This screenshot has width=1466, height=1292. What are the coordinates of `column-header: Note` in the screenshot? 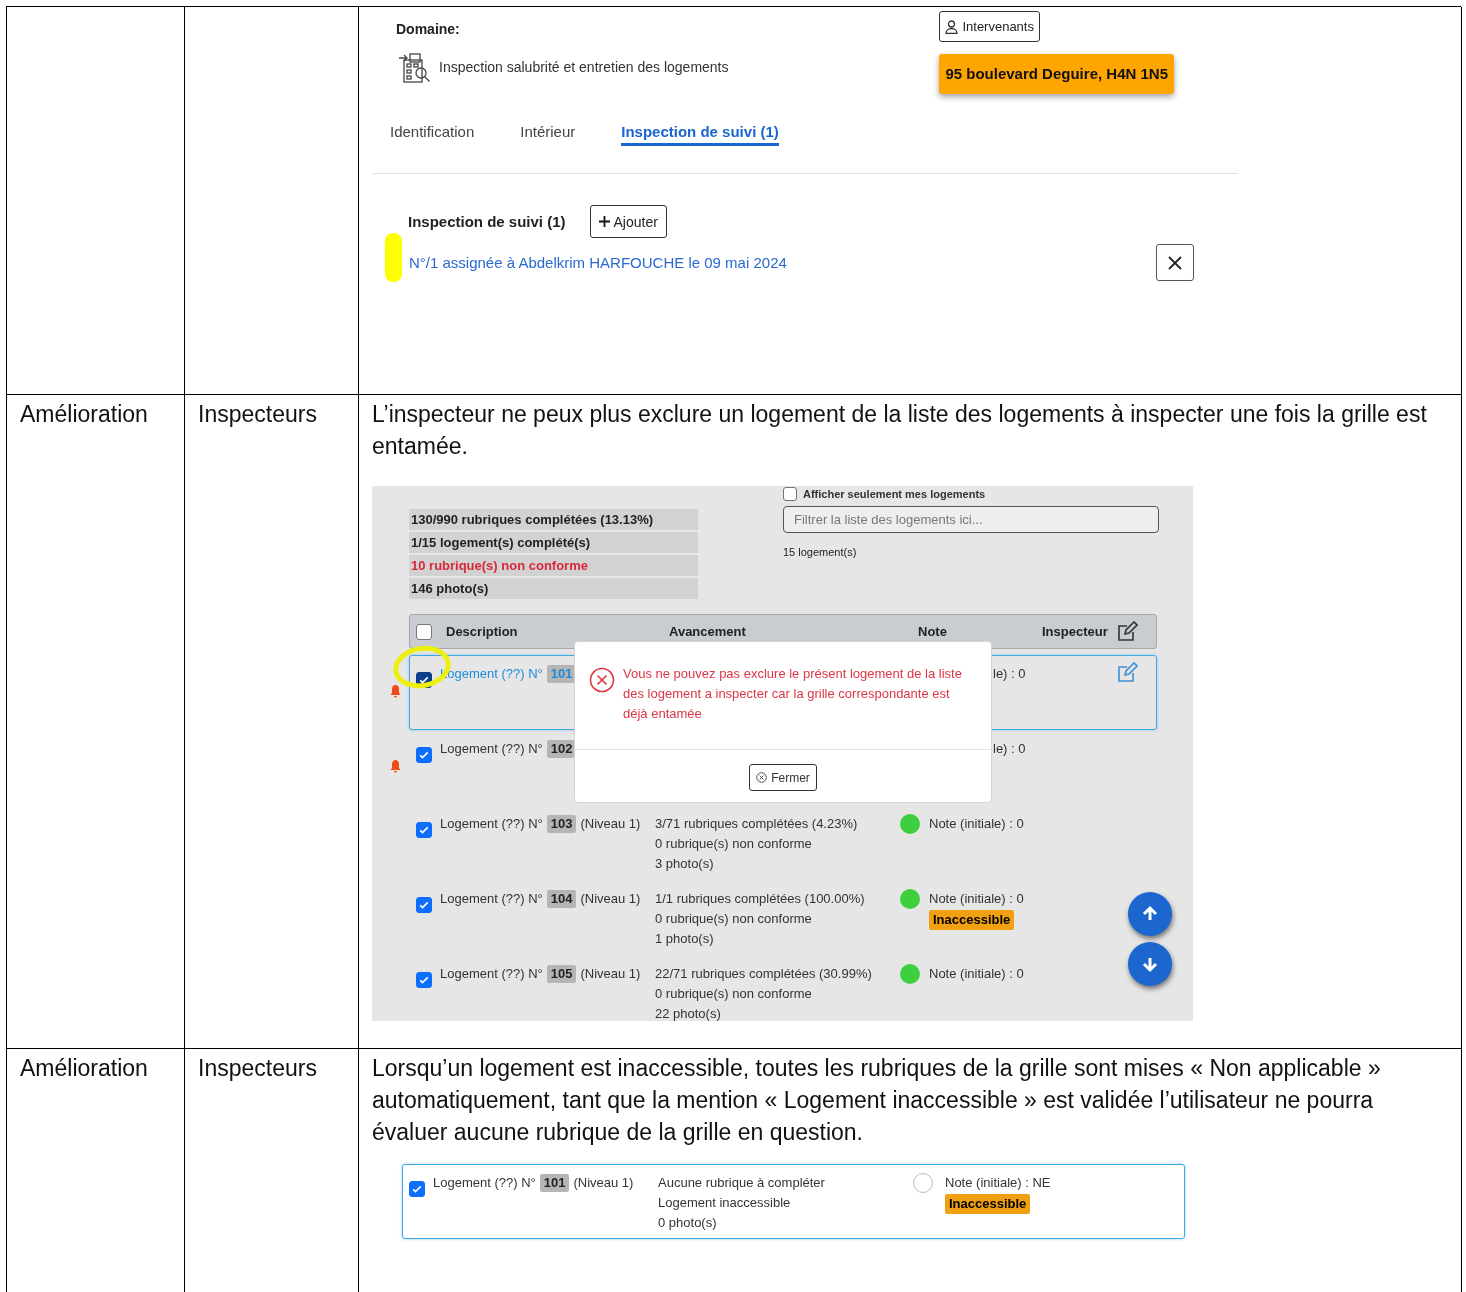 It's located at (933, 631).